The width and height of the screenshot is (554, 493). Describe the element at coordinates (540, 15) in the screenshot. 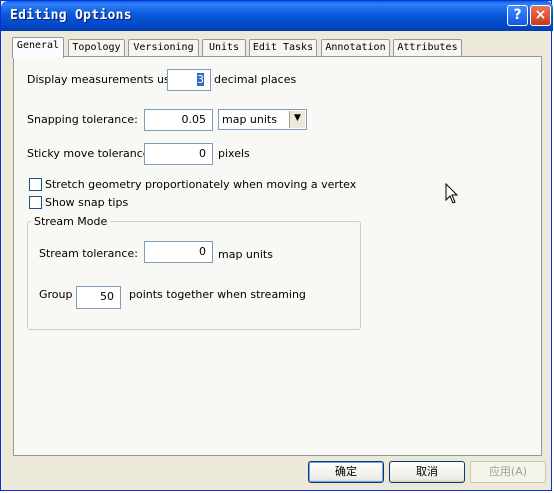

I see `close-button: ×` at that location.